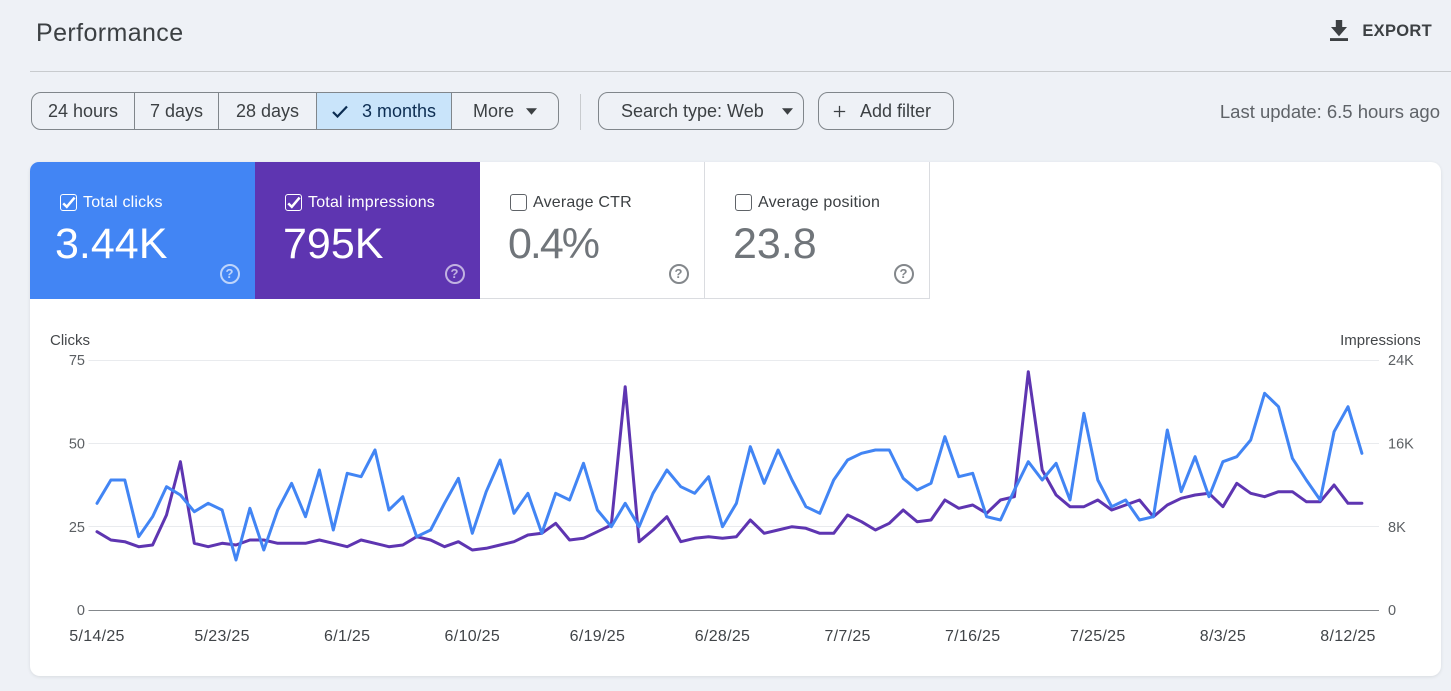 The image size is (1451, 691). Describe the element at coordinates (77, 445) in the screenshot. I see `svg-text: 50` at that location.